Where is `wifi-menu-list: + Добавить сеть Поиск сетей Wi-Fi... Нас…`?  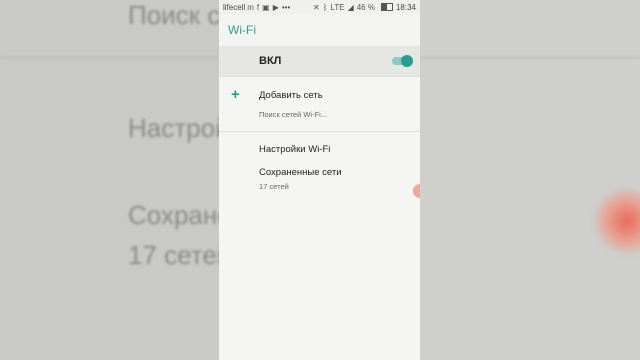 wifi-menu-list: + Добавить сеть Поиск сетей Wi-Fi... Нас… is located at coordinates (319, 136).